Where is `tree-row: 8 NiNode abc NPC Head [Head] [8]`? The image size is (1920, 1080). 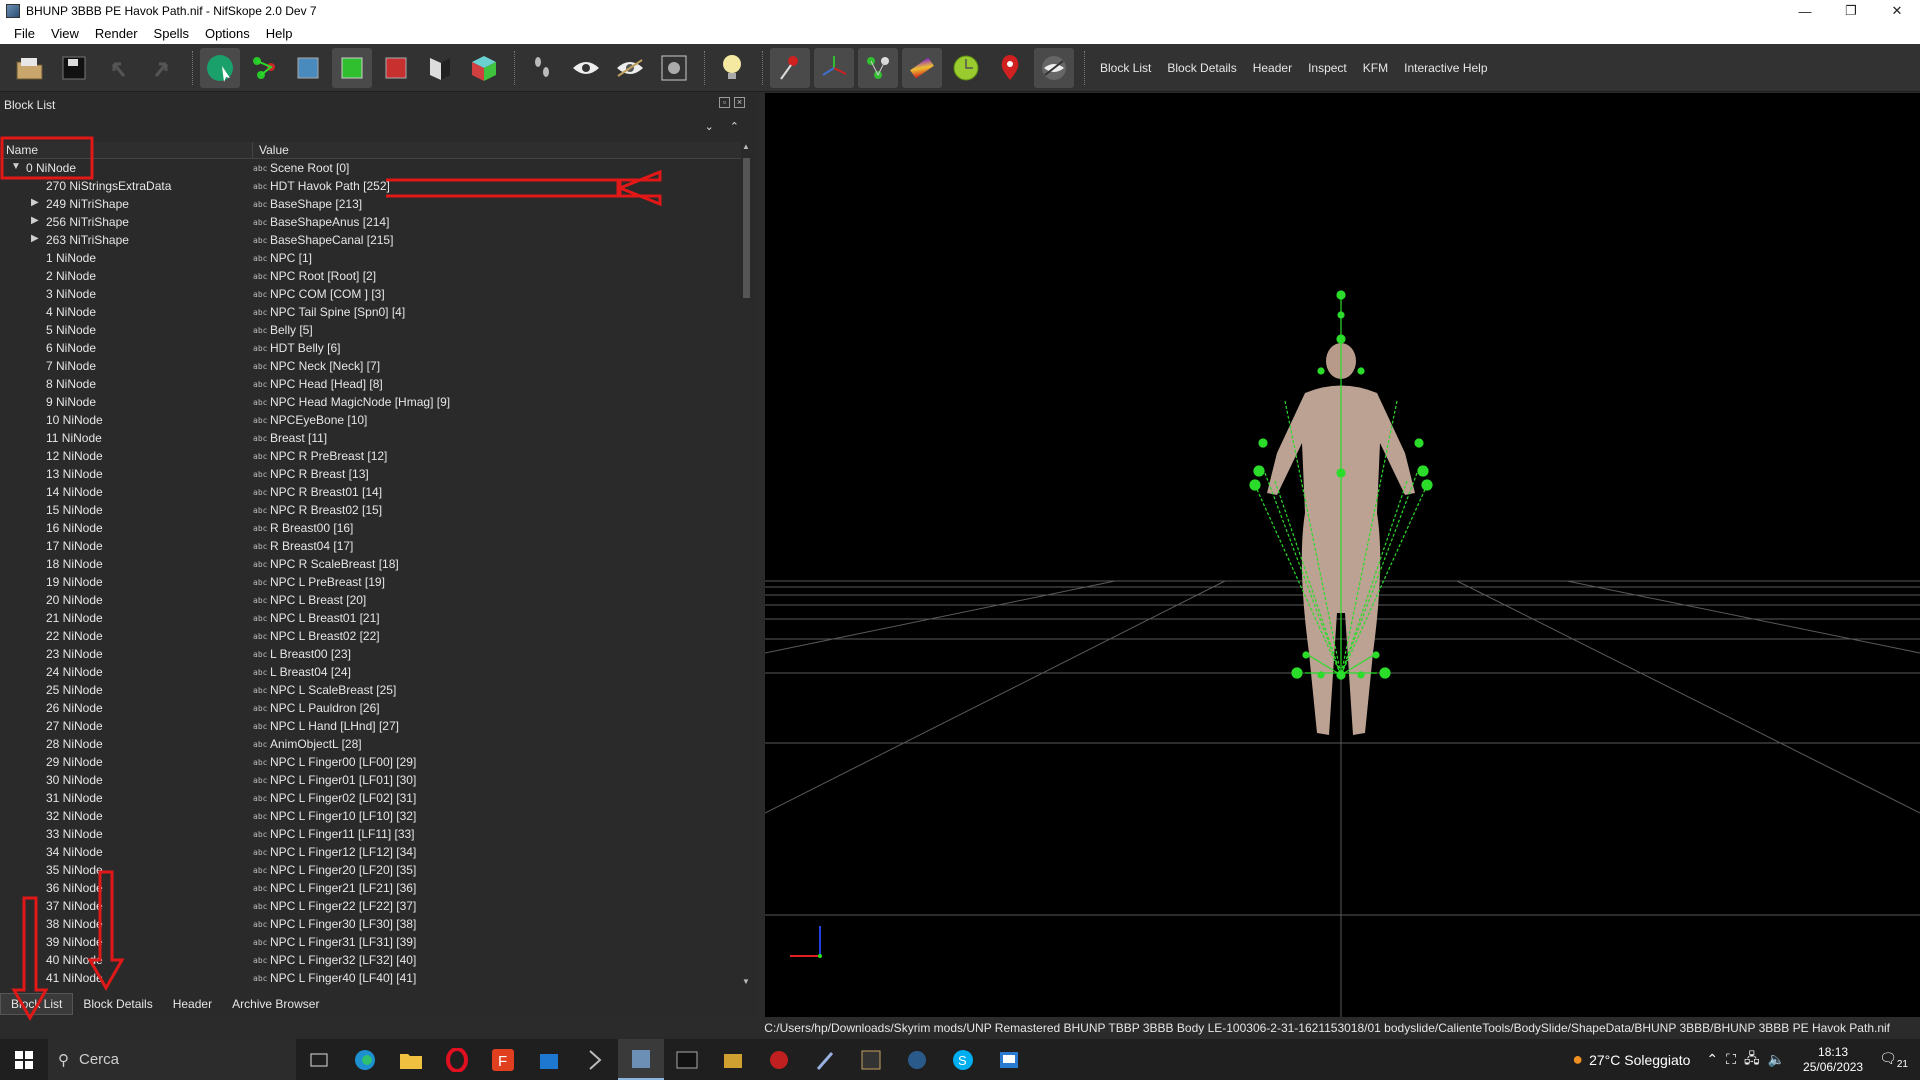
tree-row: 8 NiNode abc NPC Head [Head] [8] is located at coordinates (370, 384).